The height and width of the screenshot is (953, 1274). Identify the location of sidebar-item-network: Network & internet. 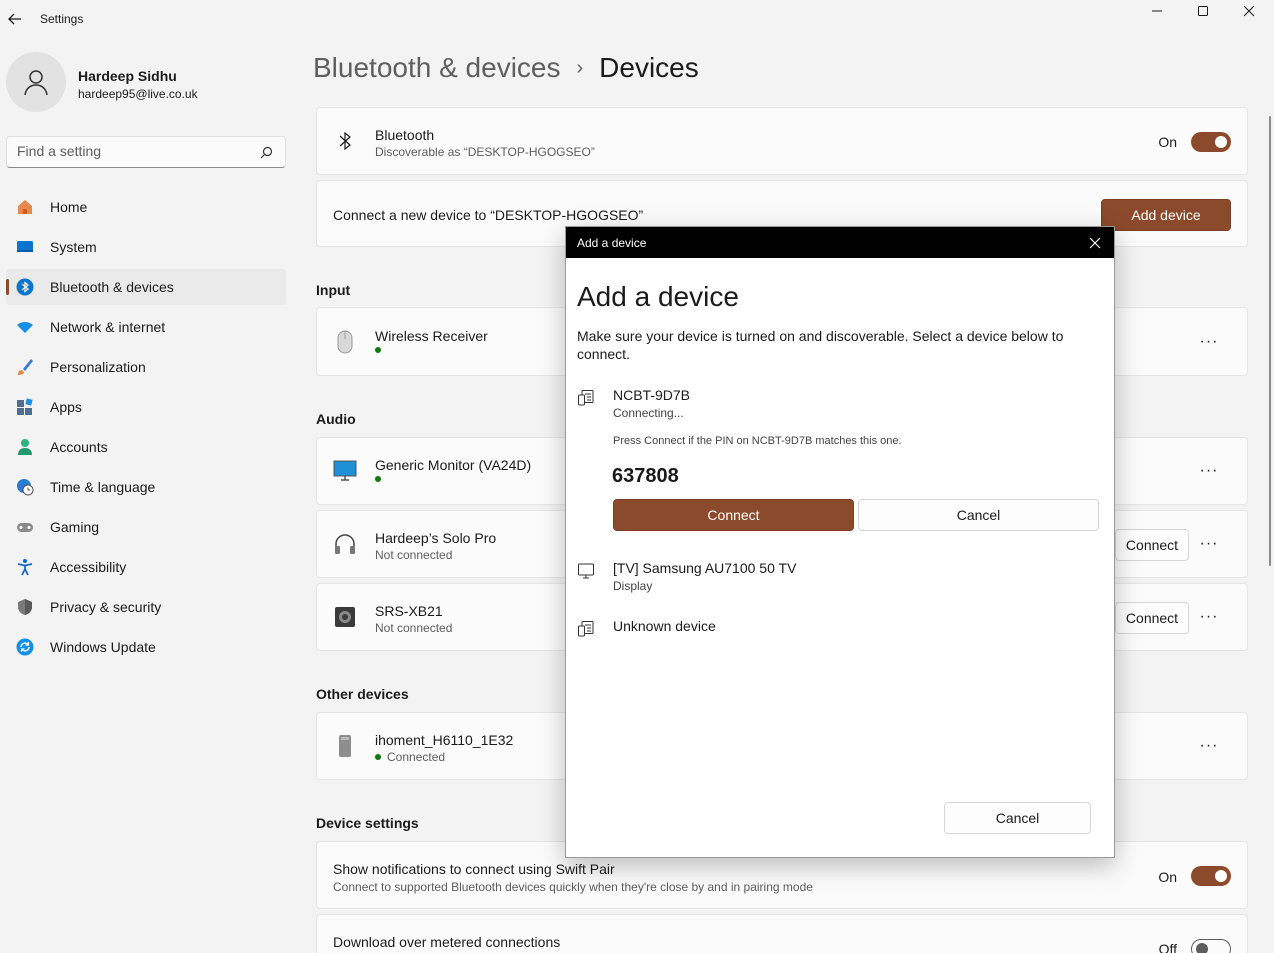
(146, 327).